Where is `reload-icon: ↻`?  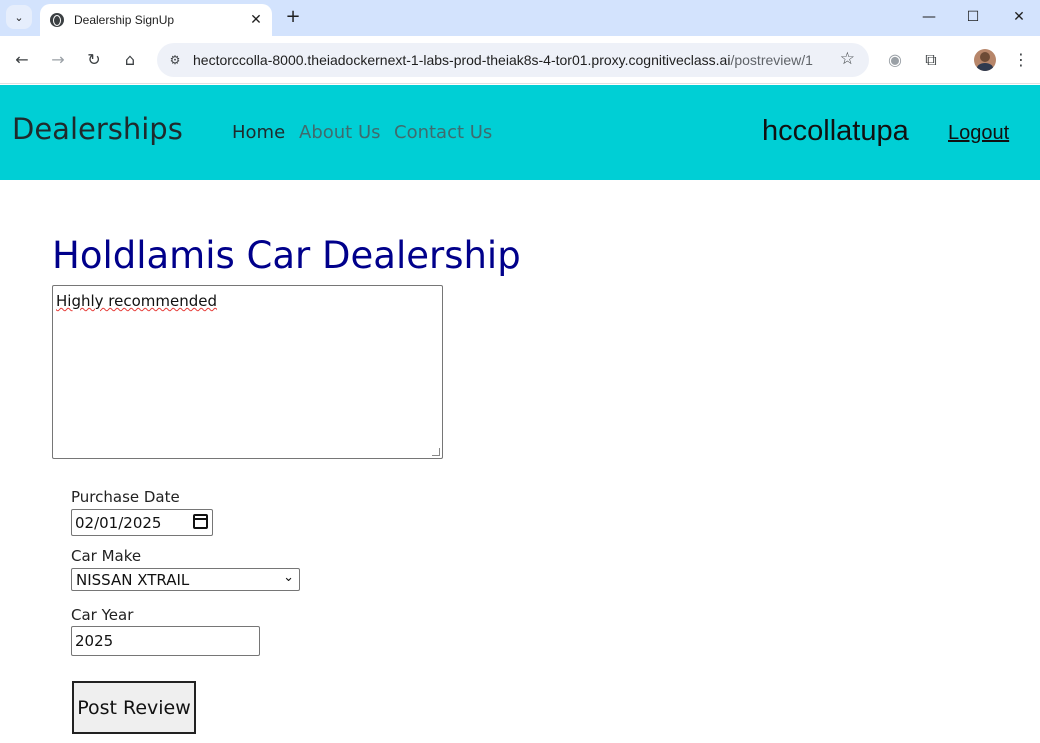 reload-icon: ↻ is located at coordinates (94, 60).